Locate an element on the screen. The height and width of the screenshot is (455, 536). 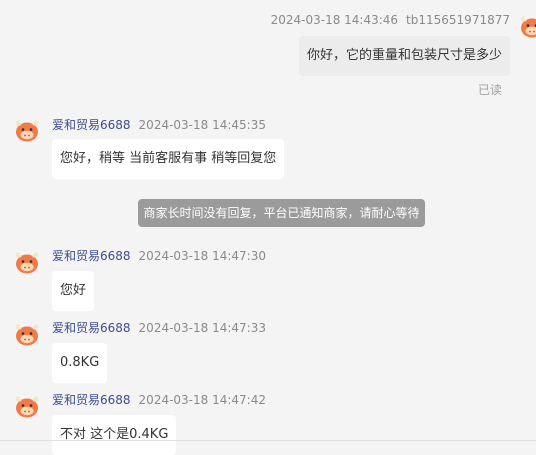
message-time: 2024-03-18 14:47:42 is located at coordinates (202, 400).